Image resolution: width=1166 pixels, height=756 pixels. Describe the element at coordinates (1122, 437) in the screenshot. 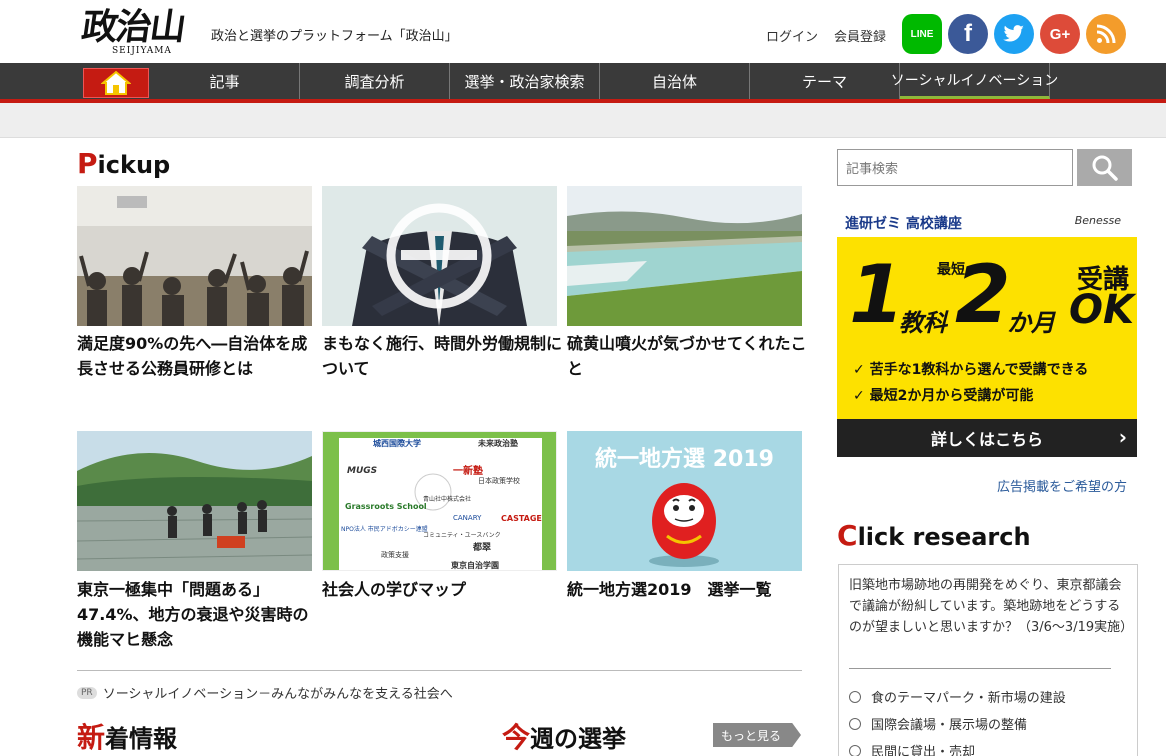

I see `chevron-right-icon: ›` at that location.